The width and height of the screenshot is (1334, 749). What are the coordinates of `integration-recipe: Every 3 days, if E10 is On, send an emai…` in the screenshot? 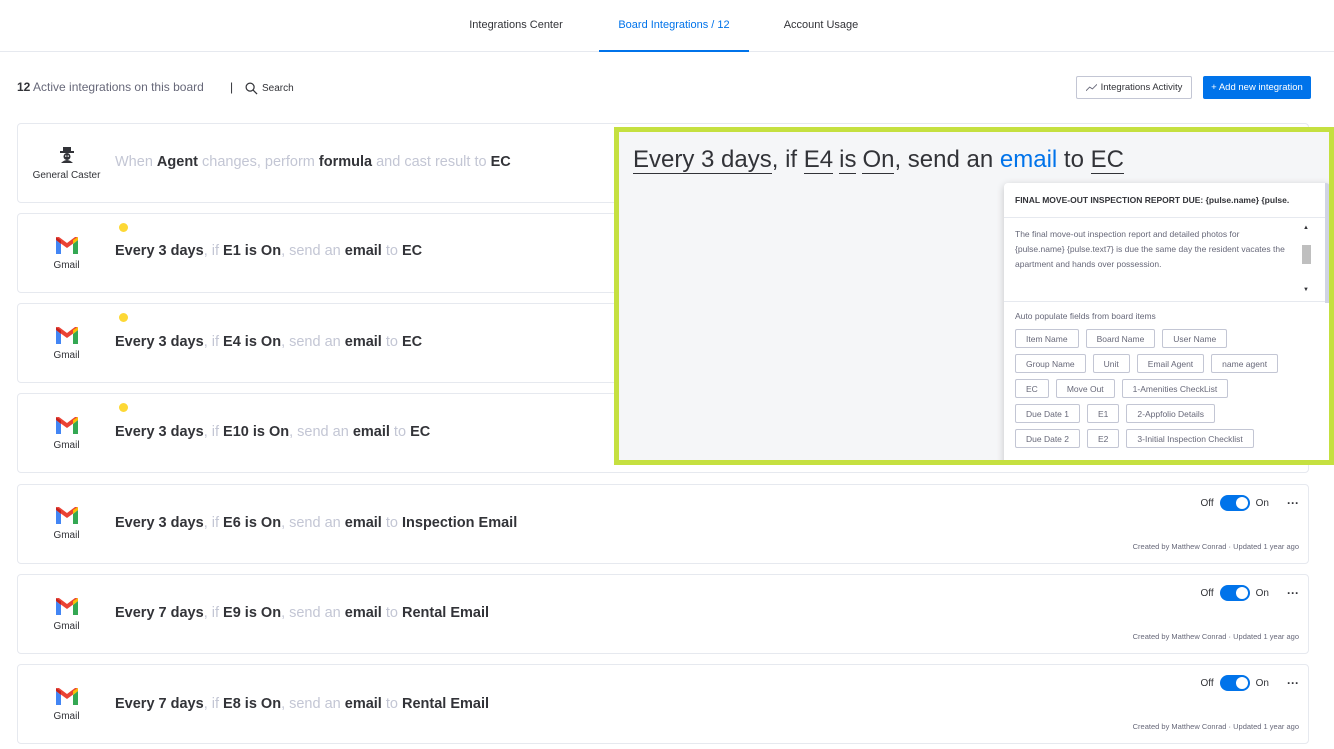 It's located at (272, 432).